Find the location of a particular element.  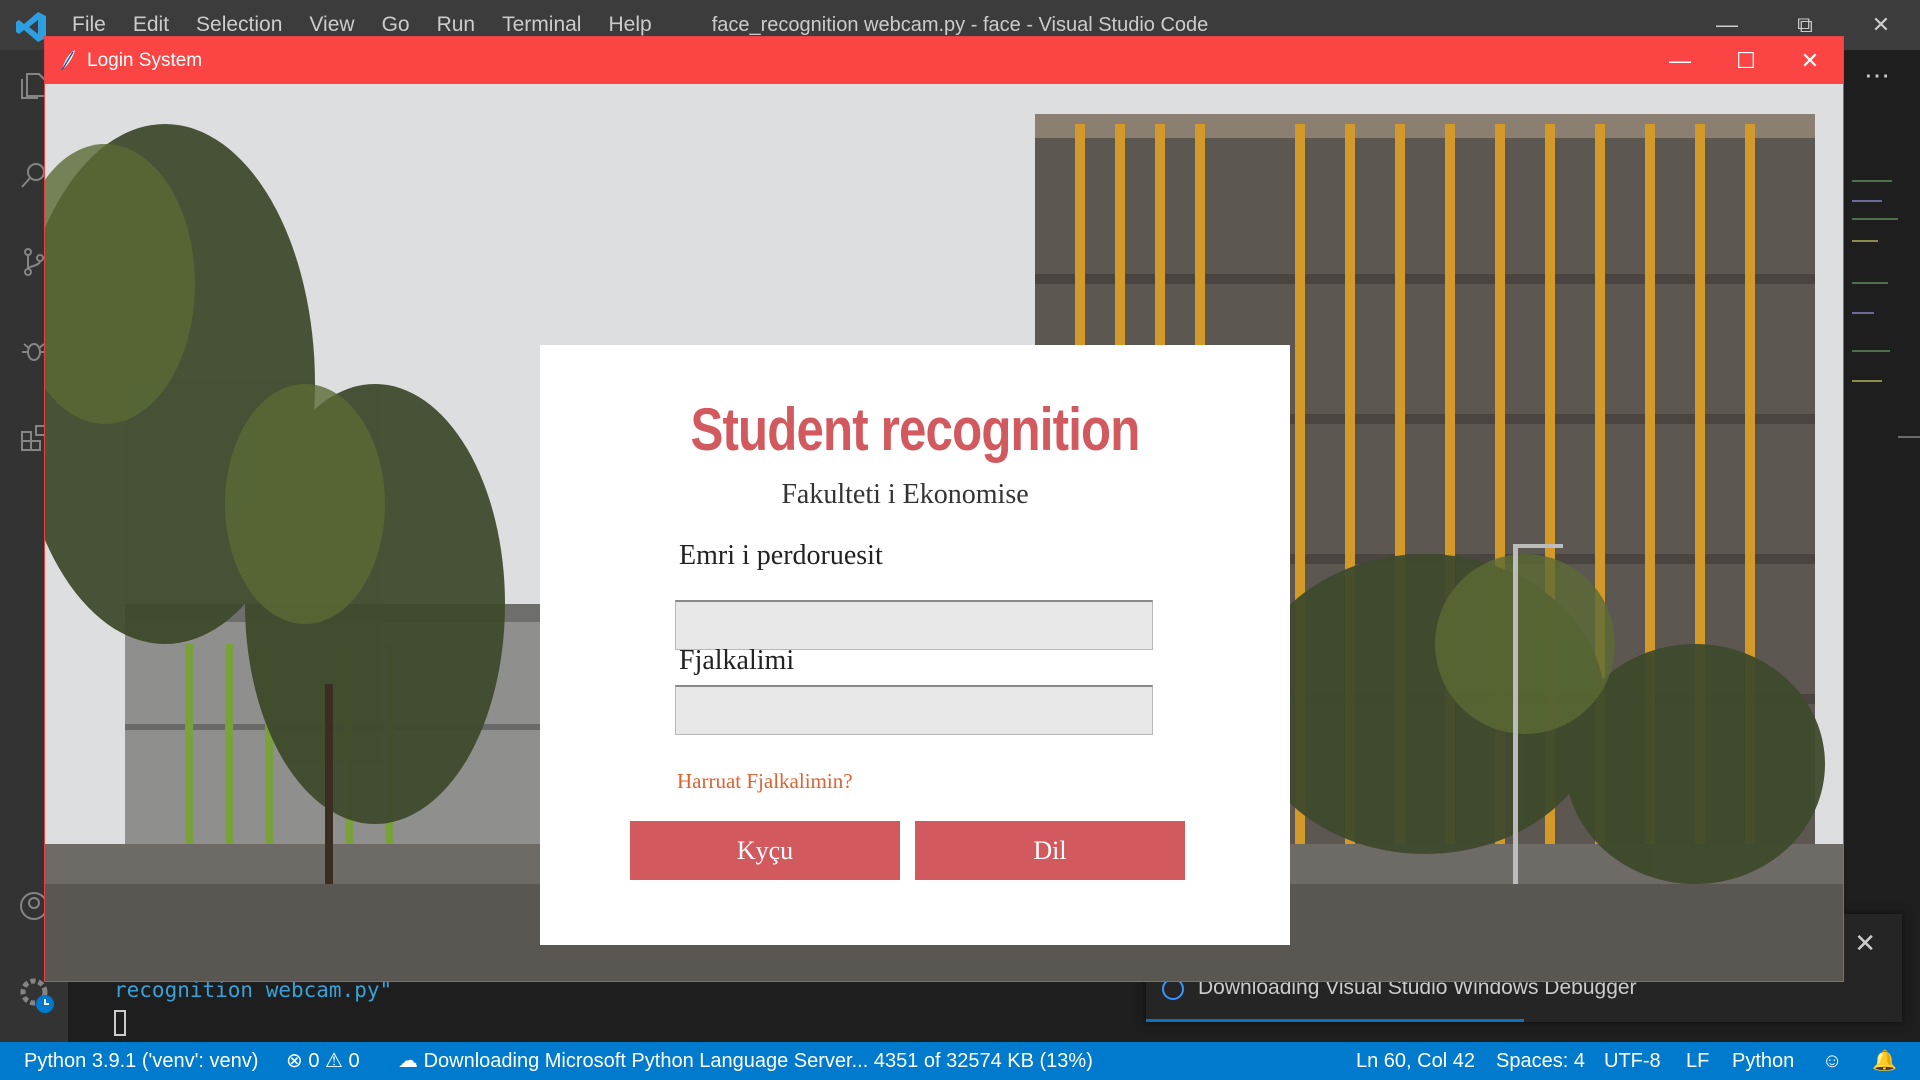

feather-icon is located at coordinates (68, 60).